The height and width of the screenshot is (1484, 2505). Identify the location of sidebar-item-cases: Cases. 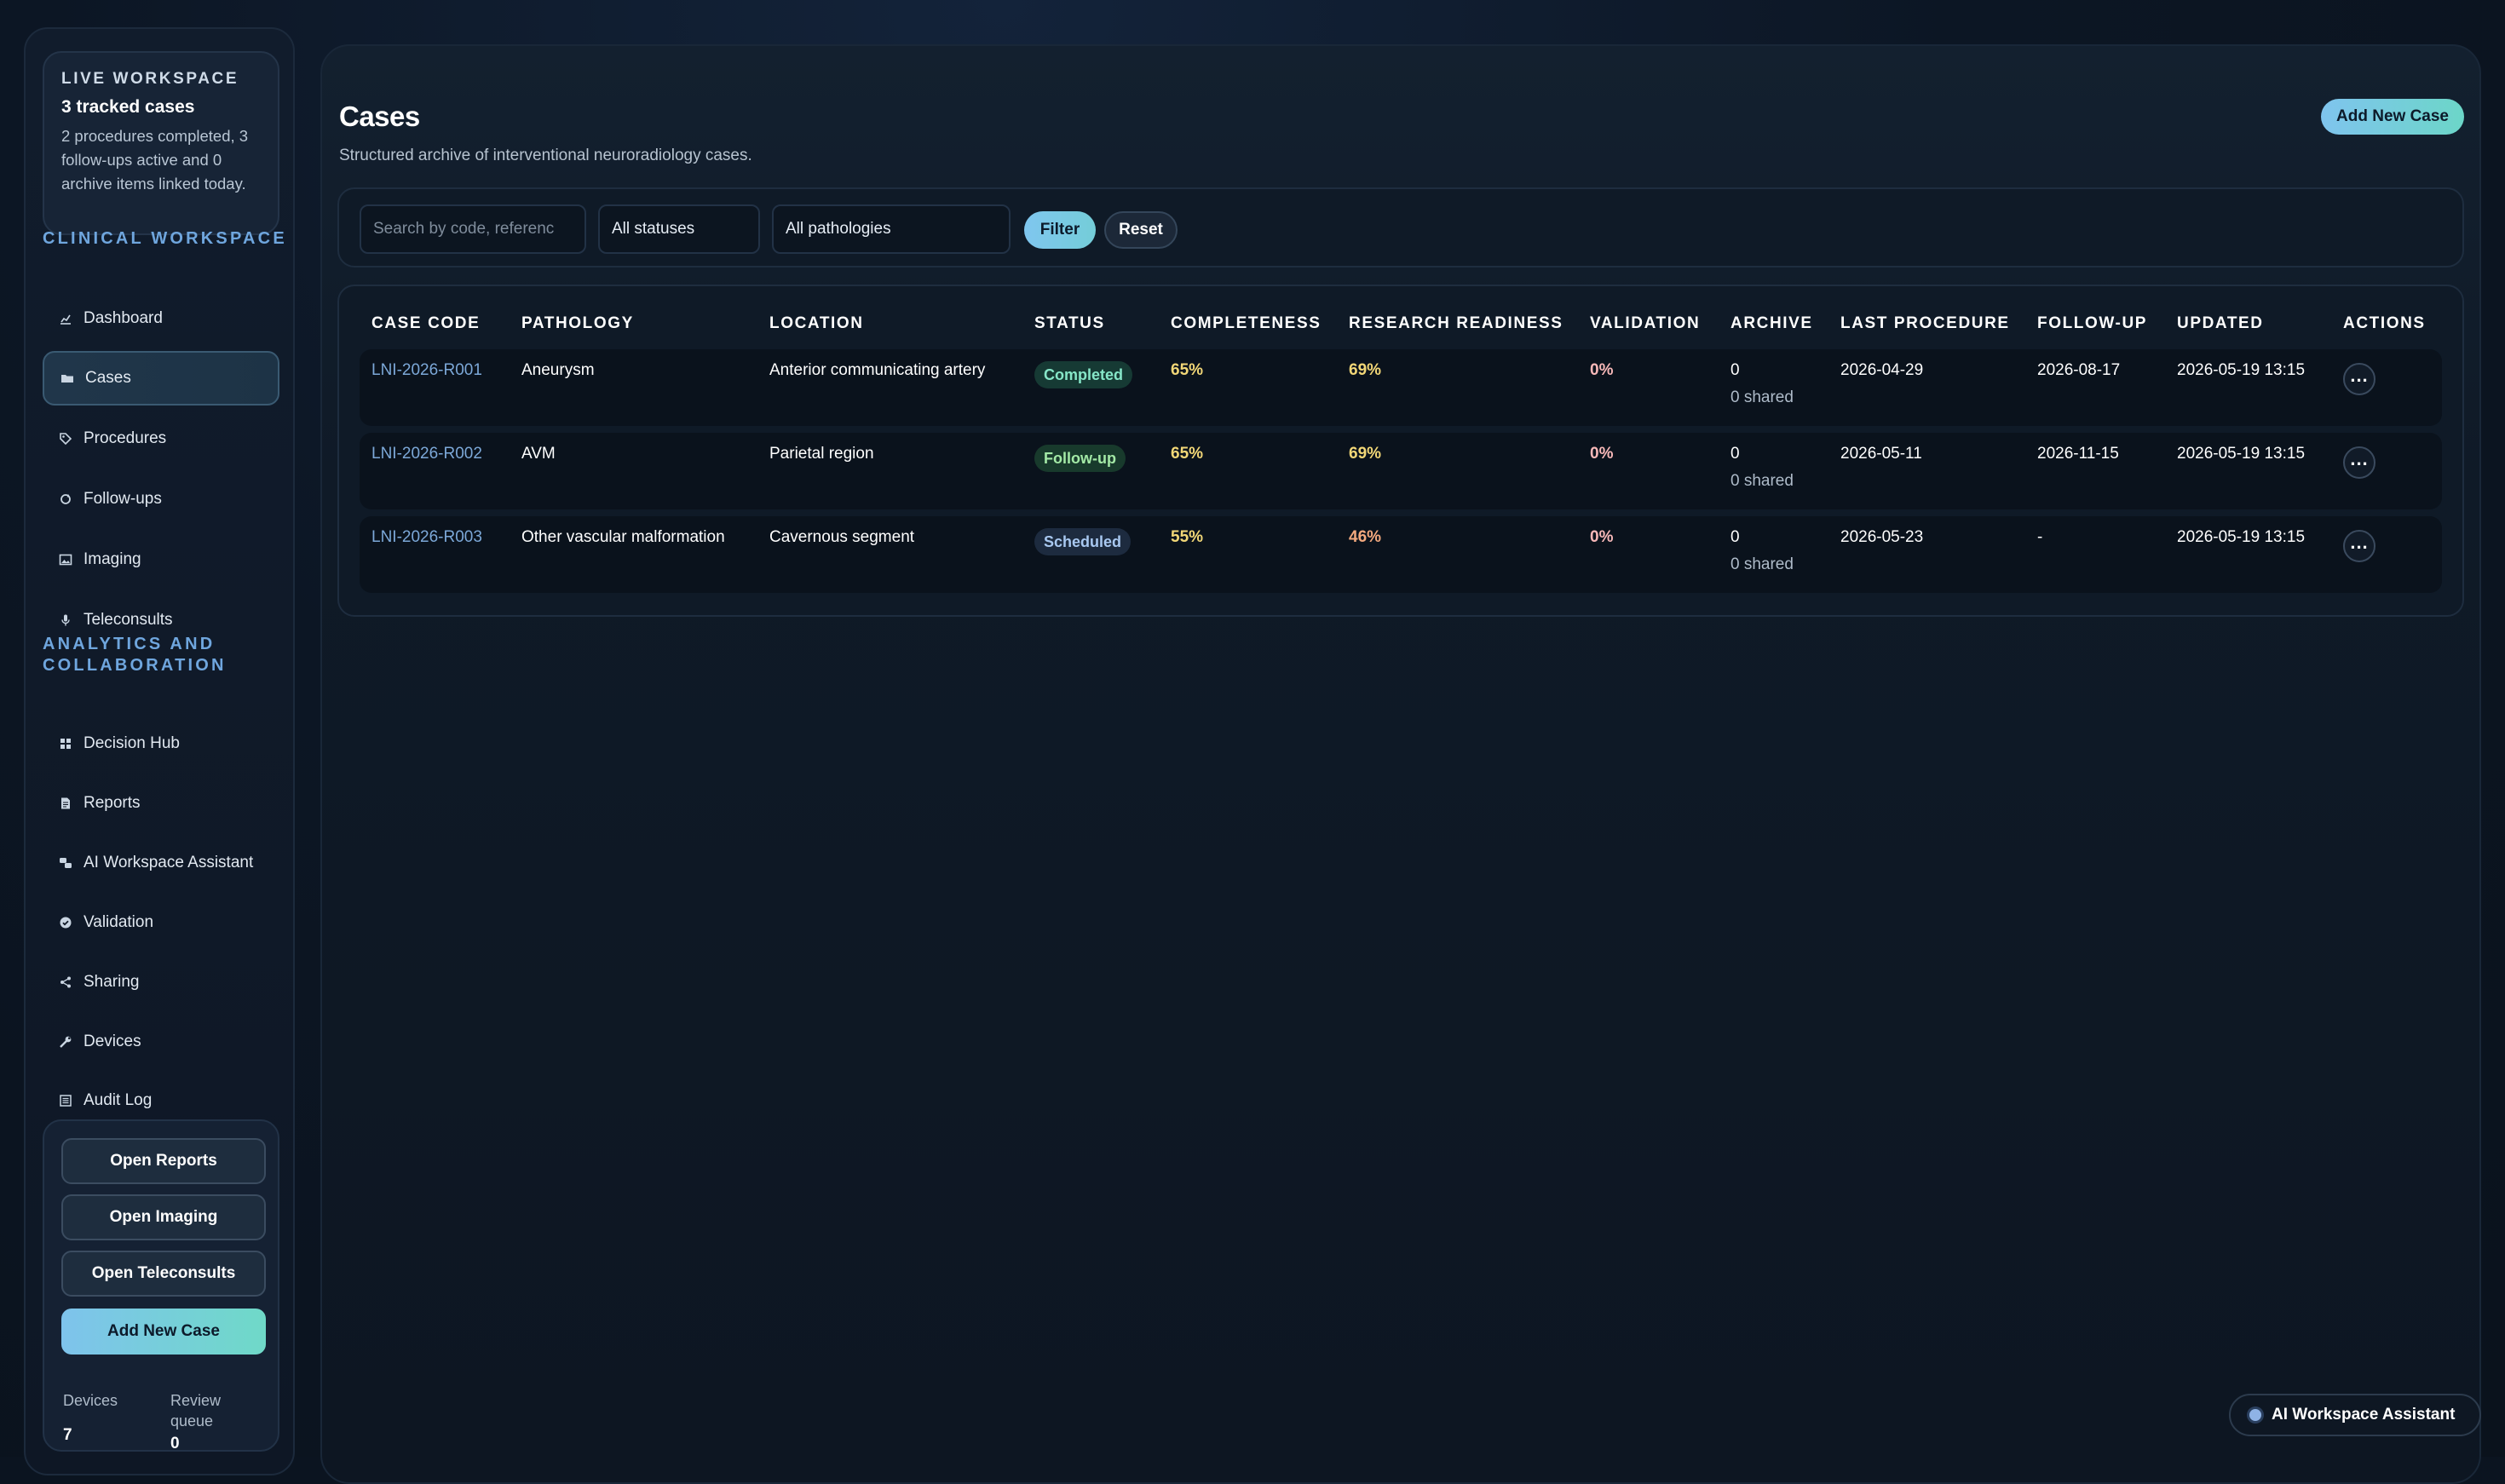
(161, 378).